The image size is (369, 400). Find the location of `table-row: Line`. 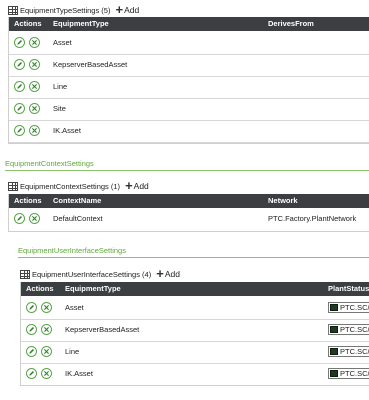

table-row: Line is located at coordinates (189, 87).